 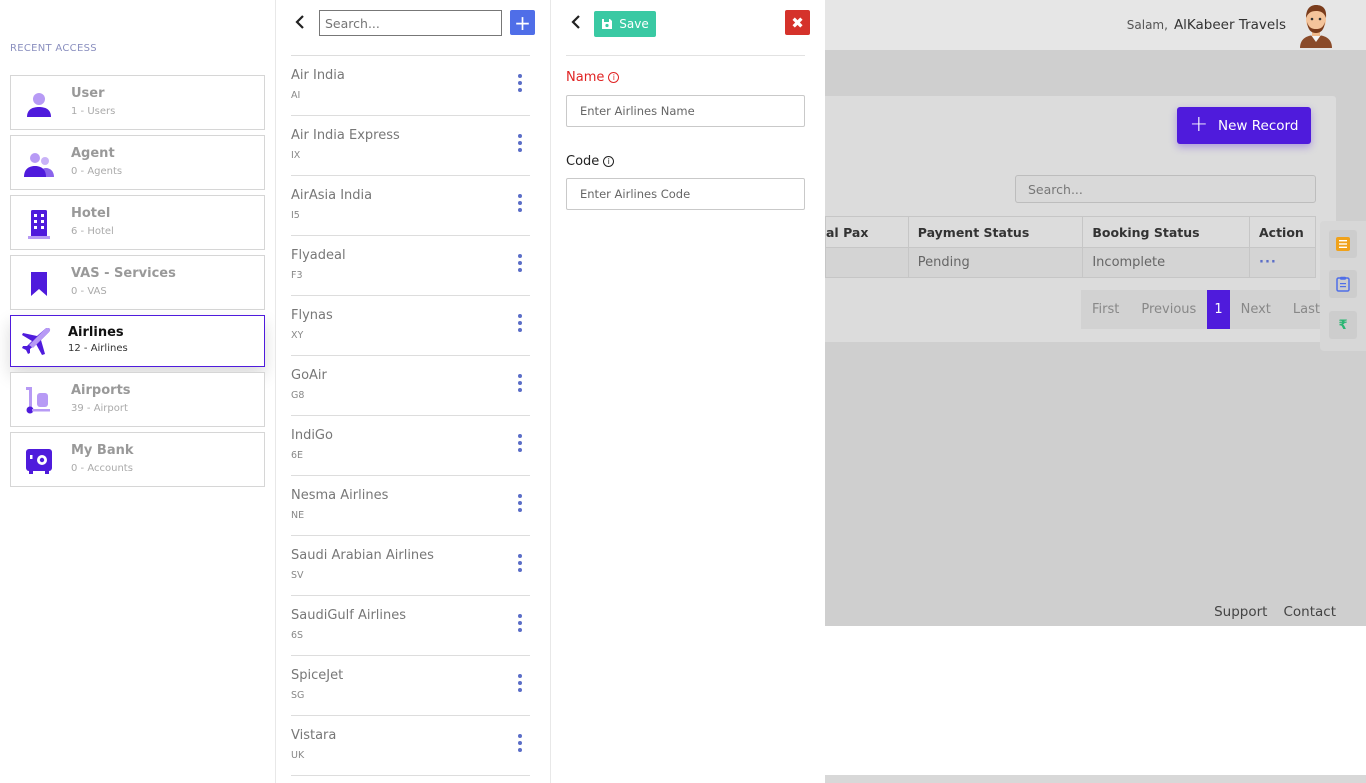 What do you see at coordinates (522, 22) in the screenshot?
I see `add-airline-button: +` at bounding box center [522, 22].